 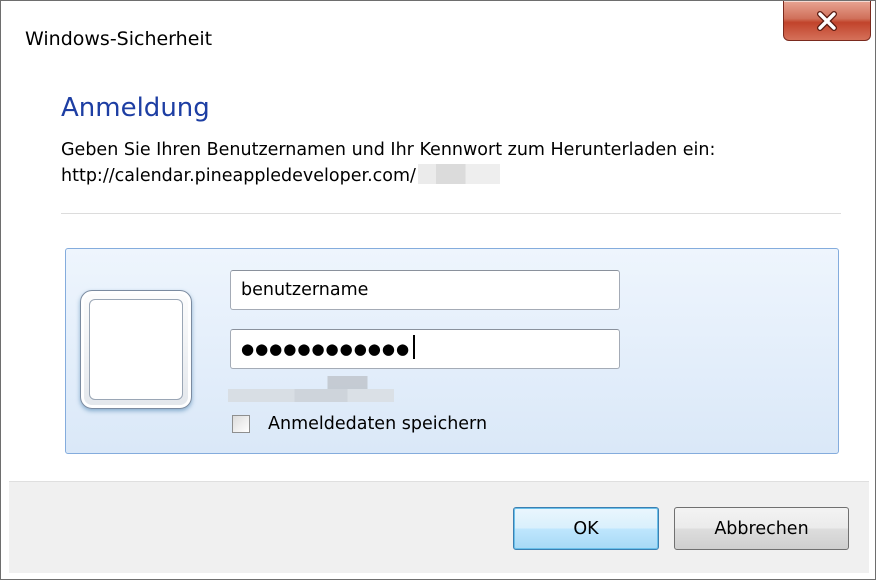 What do you see at coordinates (451, 213) in the screenshot?
I see `separator-line` at bounding box center [451, 213].